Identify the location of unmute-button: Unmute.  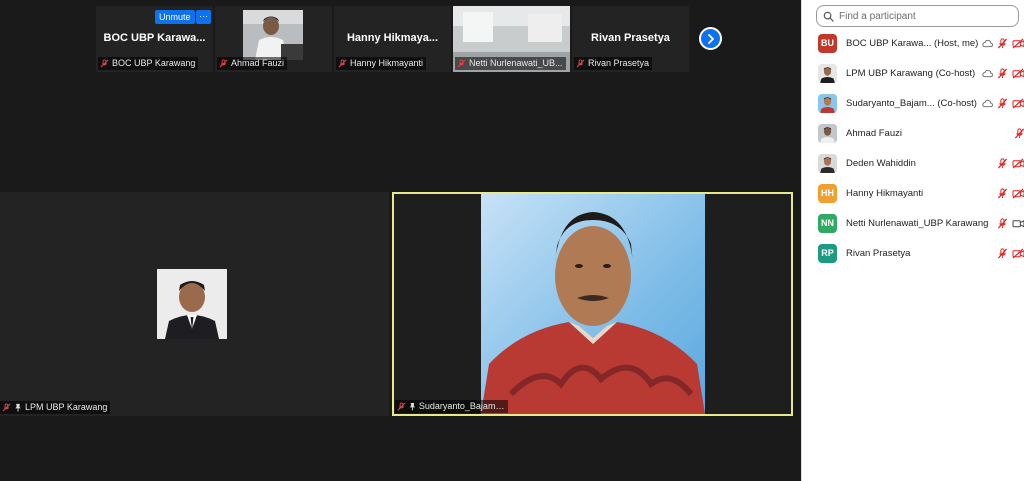
(175, 17).